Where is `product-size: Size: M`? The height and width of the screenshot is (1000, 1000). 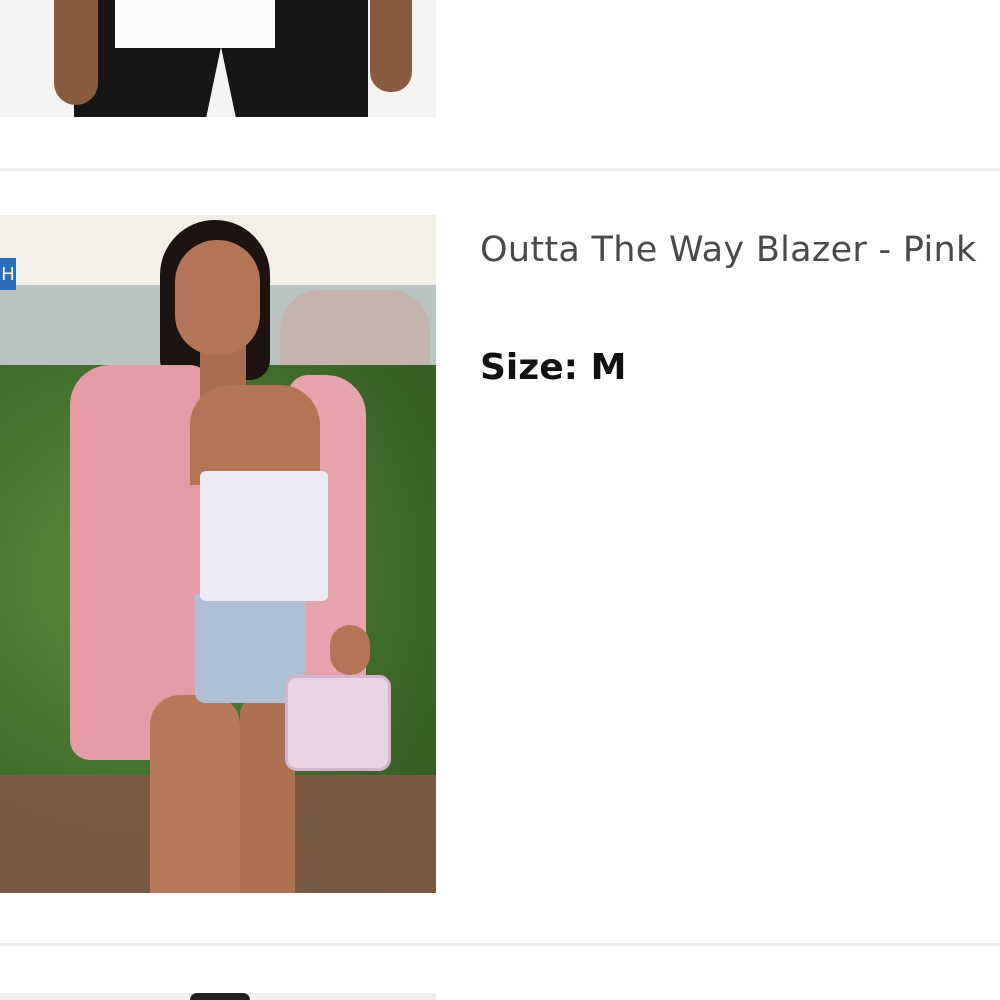 product-size: Size: M is located at coordinates (553, 367).